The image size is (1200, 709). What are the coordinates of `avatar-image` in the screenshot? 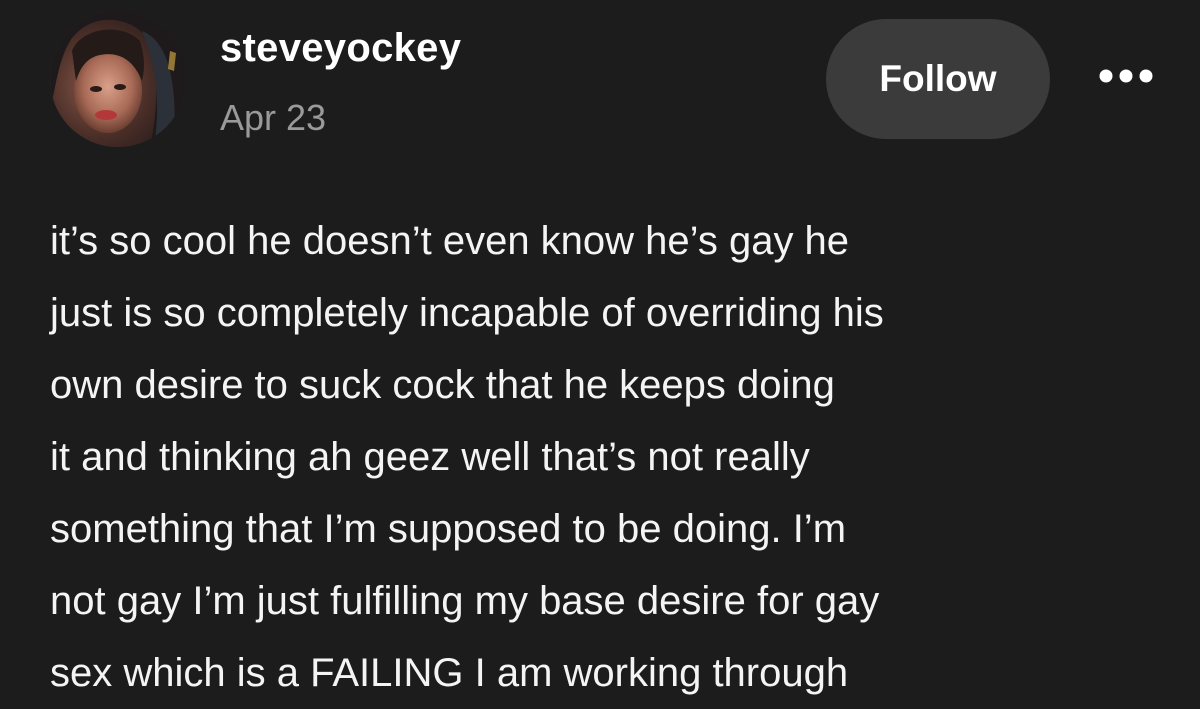 It's located at (118, 79).